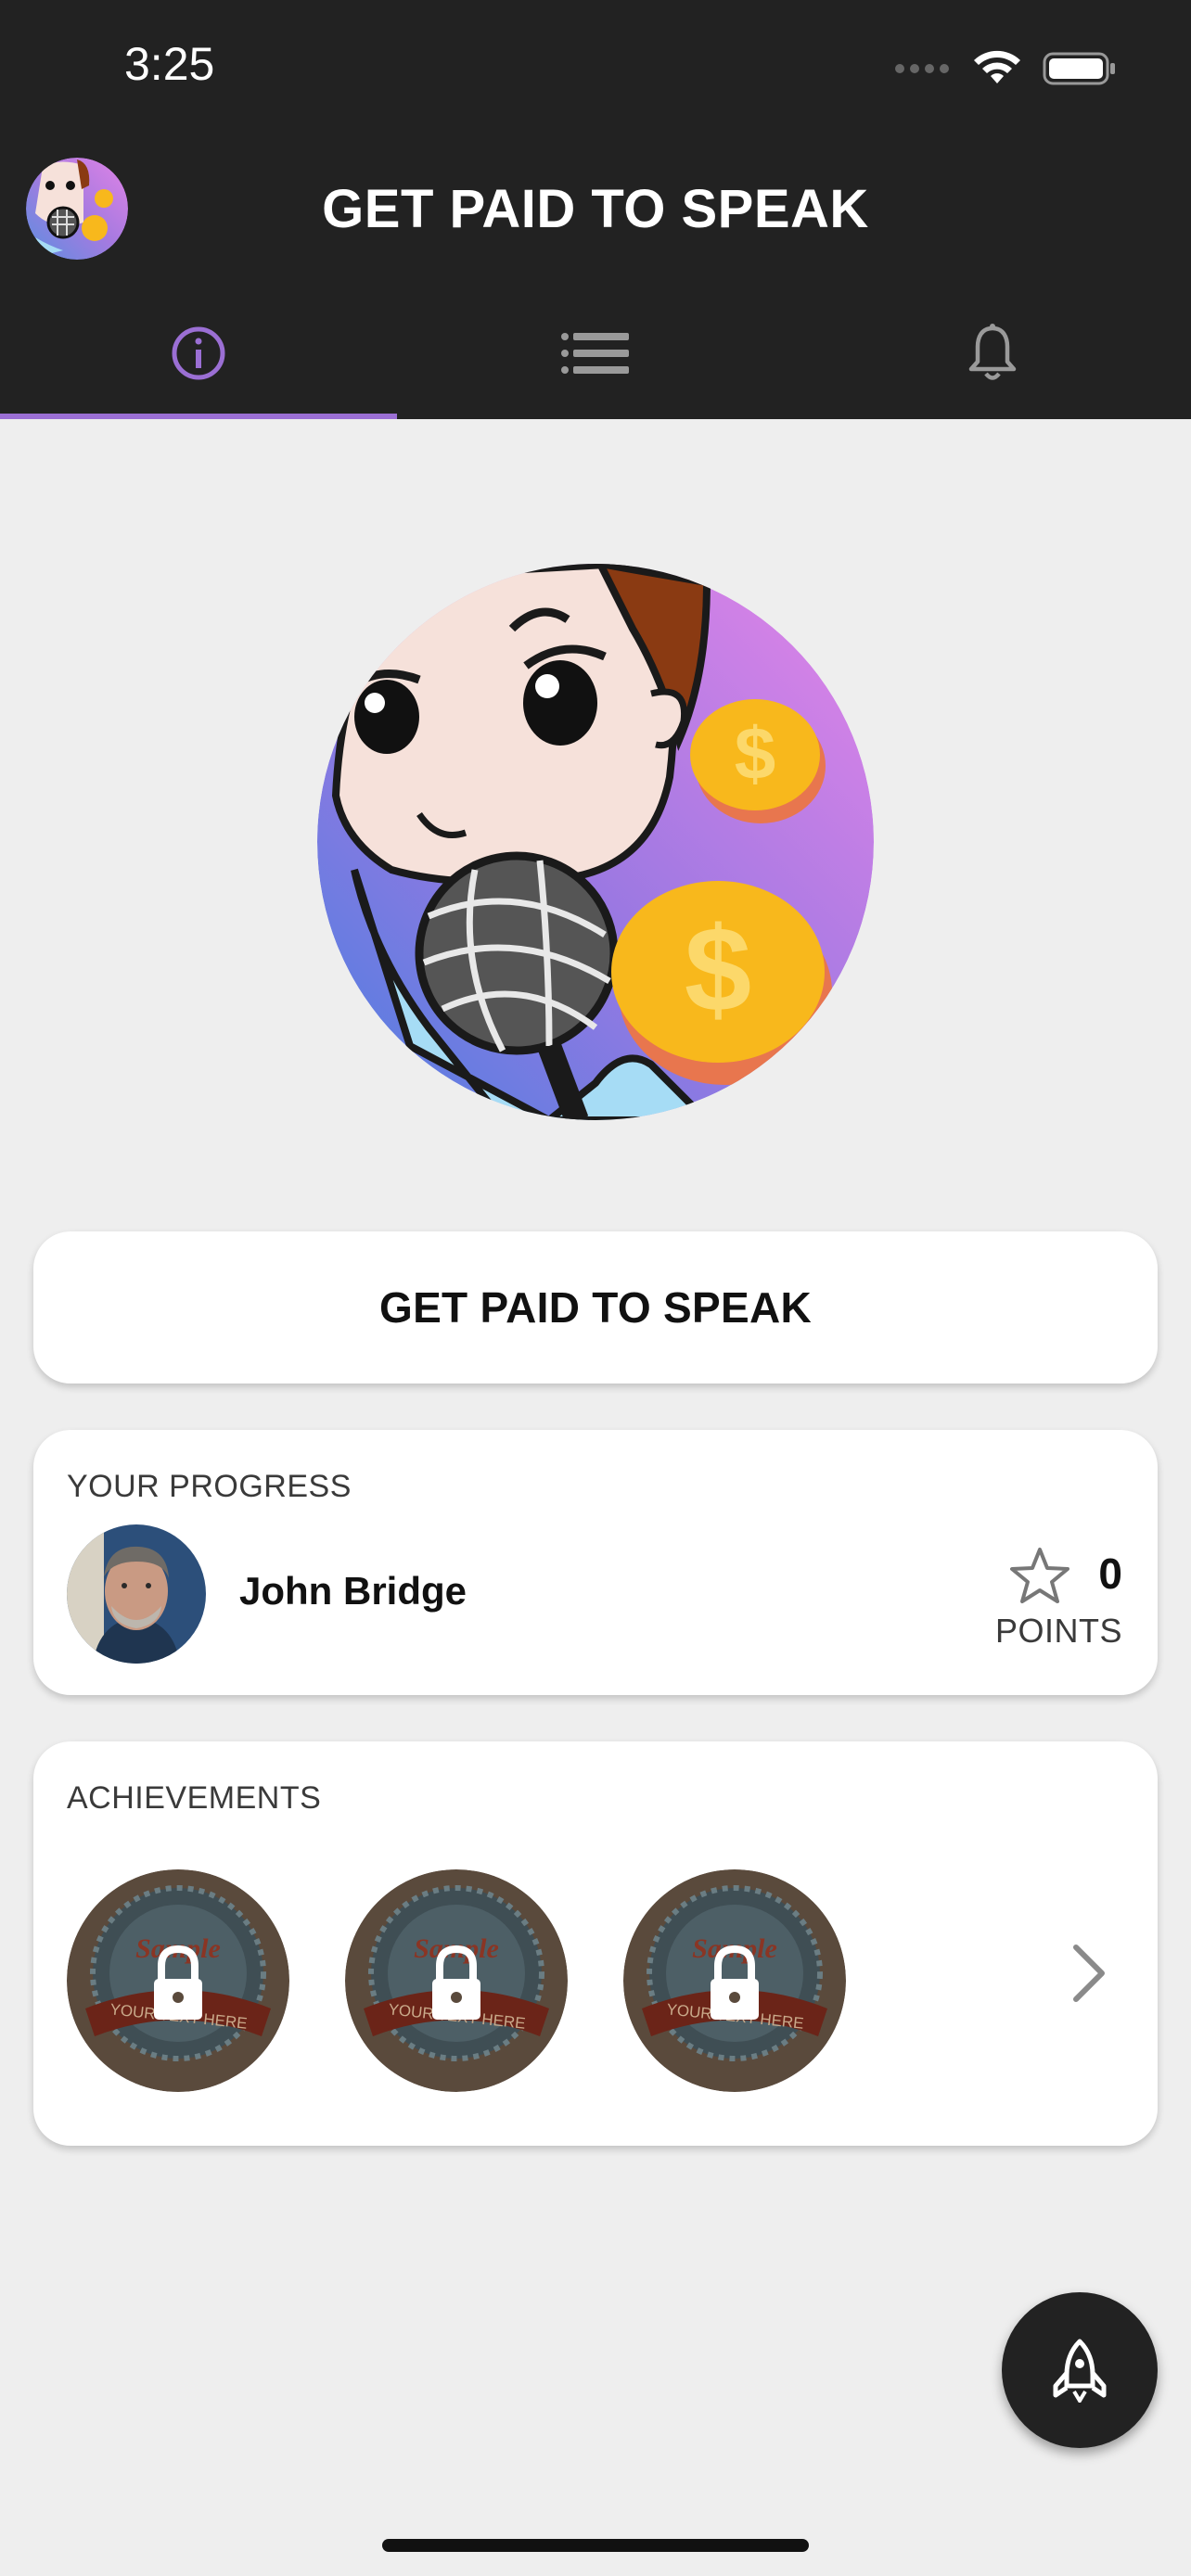 This screenshot has height=2576, width=1191. What do you see at coordinates (595, 1562) in the screenshot?
I see `progress-card: YOUR PROGRESS John Bridge 0 POINTS` at bounding box center [595, 1562].